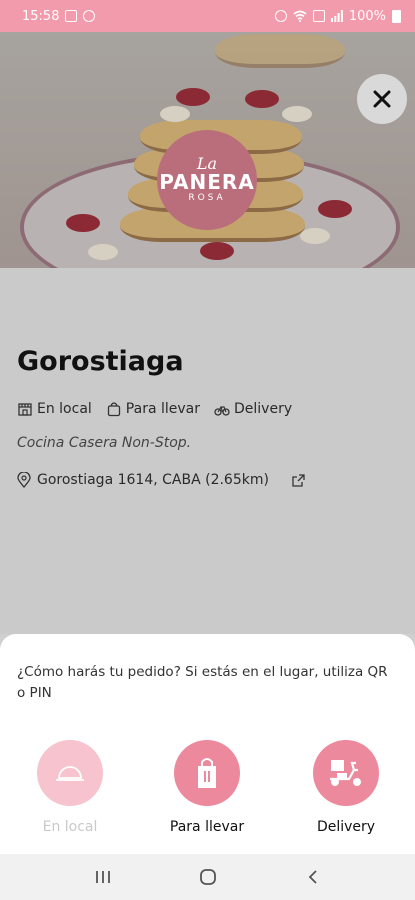 Image resolution: width=415 pixels, height=900 pixels. What do you see at coordinates (104, 443) in the screenshot?
I see `restaurant-tagline: Cocina Casera Non-Stop.` at bounding box center [104, 443].